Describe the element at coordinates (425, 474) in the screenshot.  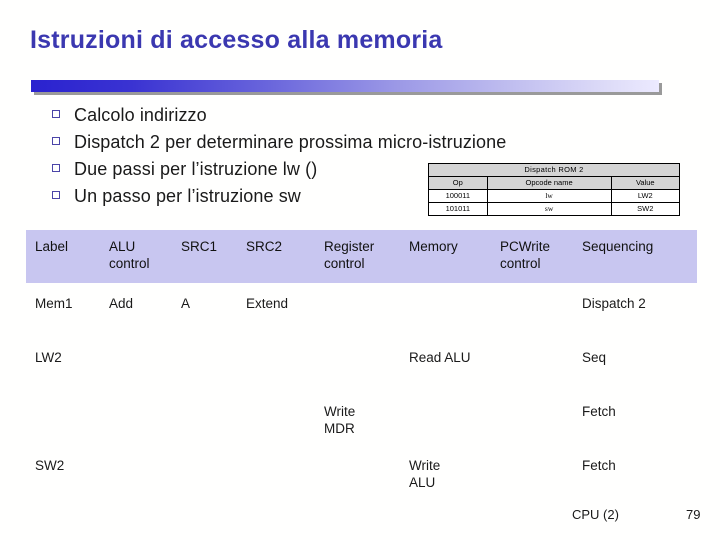
I see `cell-memory: Write ALU` at that location.